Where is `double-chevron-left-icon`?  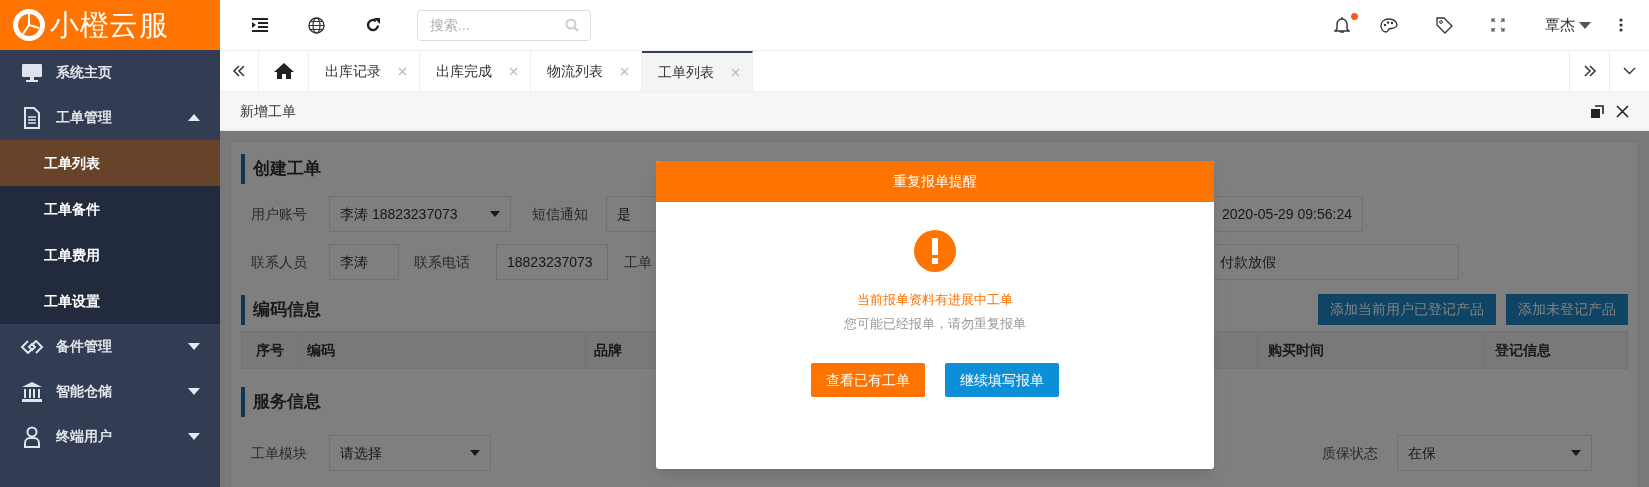
double-chevron-left-icon is located at coordinates (239, 71).